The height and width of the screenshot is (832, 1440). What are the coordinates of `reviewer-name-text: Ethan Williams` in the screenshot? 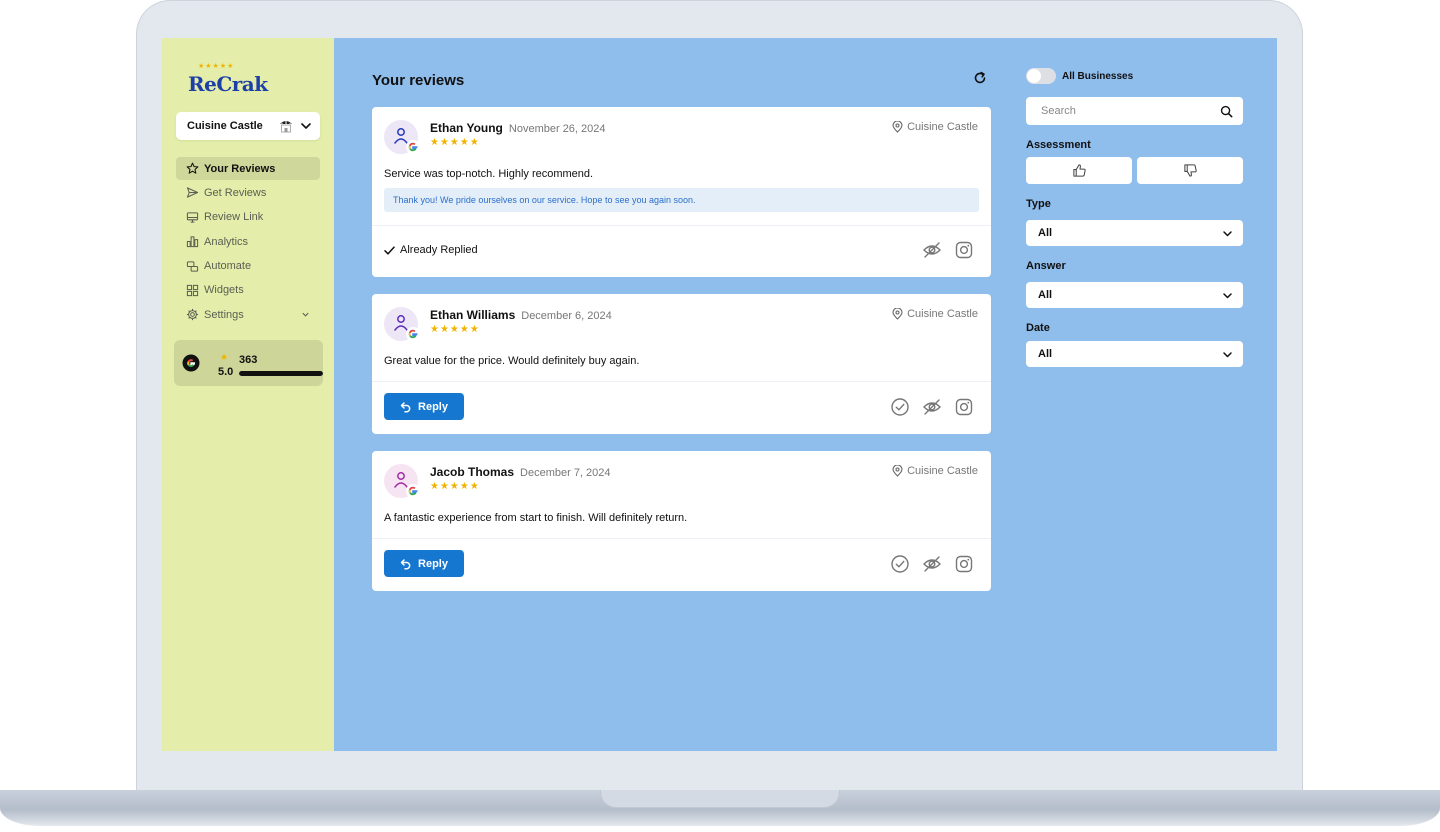 It's located at (473, 315).